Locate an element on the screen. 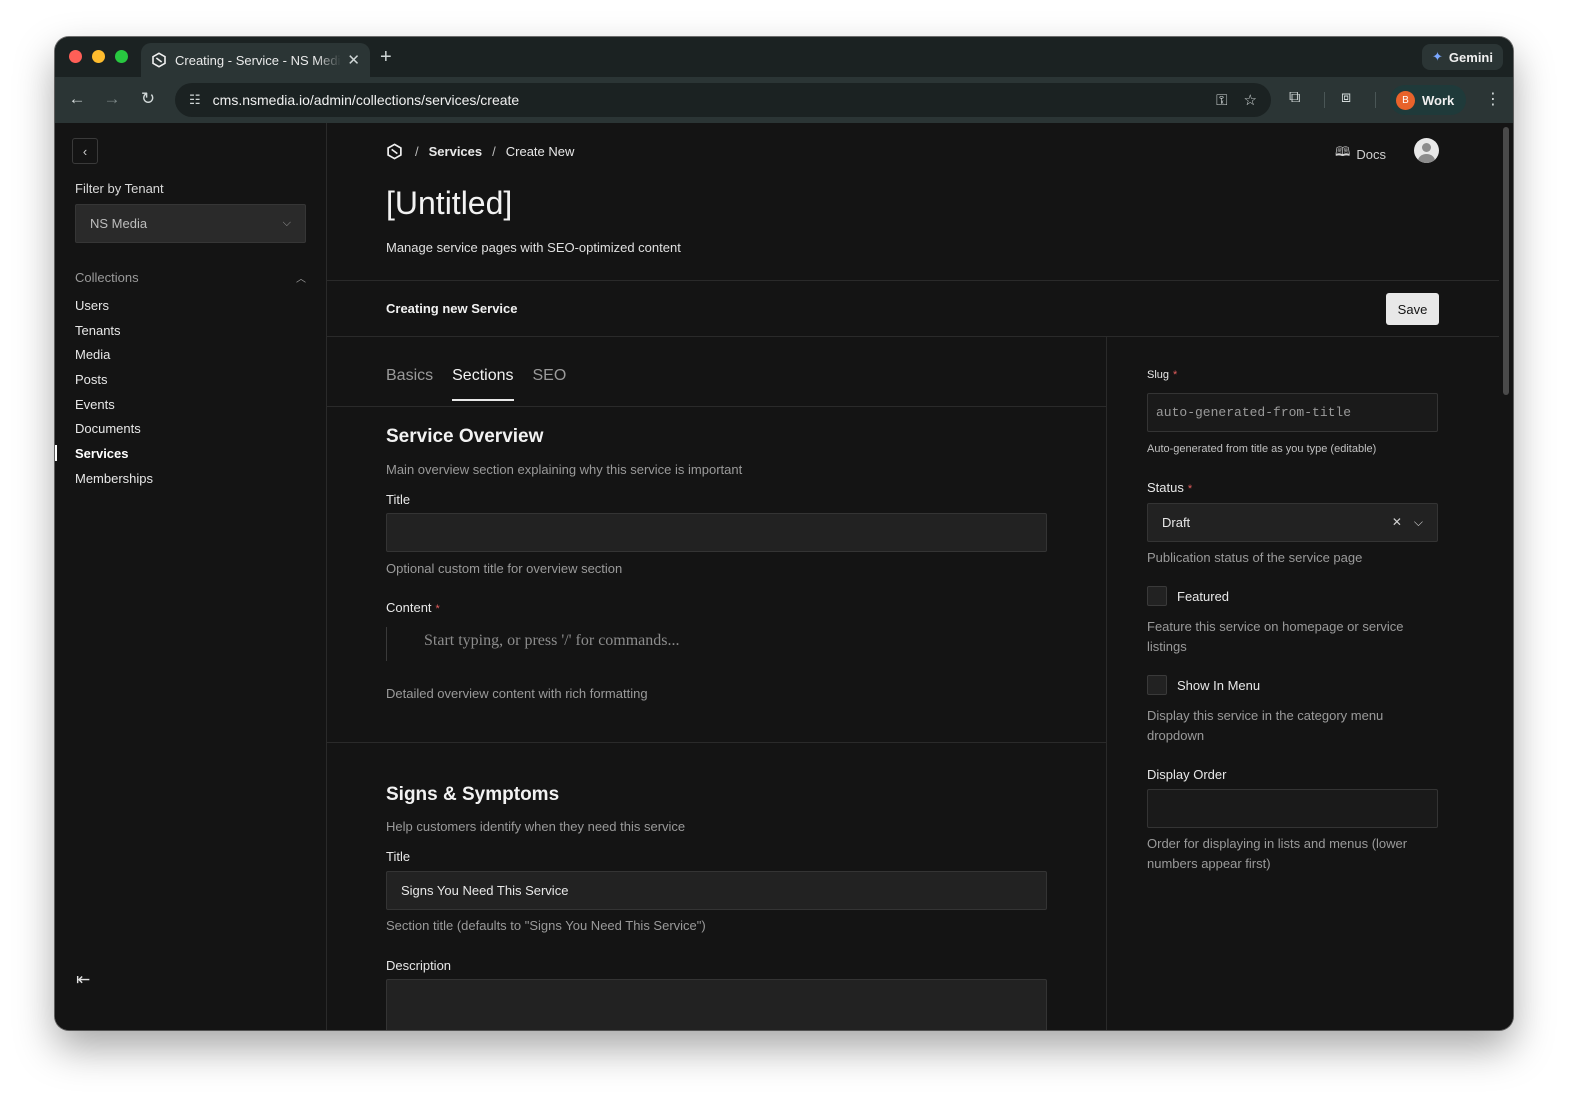 The width and height of the screenshot is (1588, 1117). clear-x-icon: ✕ is located at coordinates (1397, 522).